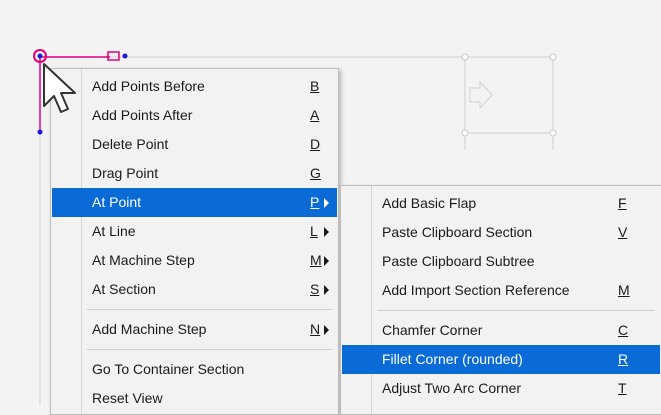 The image size is (661, 415). What do you see at coordinates (149, 329) in the screenshot?
I see `menu-item-label: Add Machine Step` at bounding box center [149, 329].